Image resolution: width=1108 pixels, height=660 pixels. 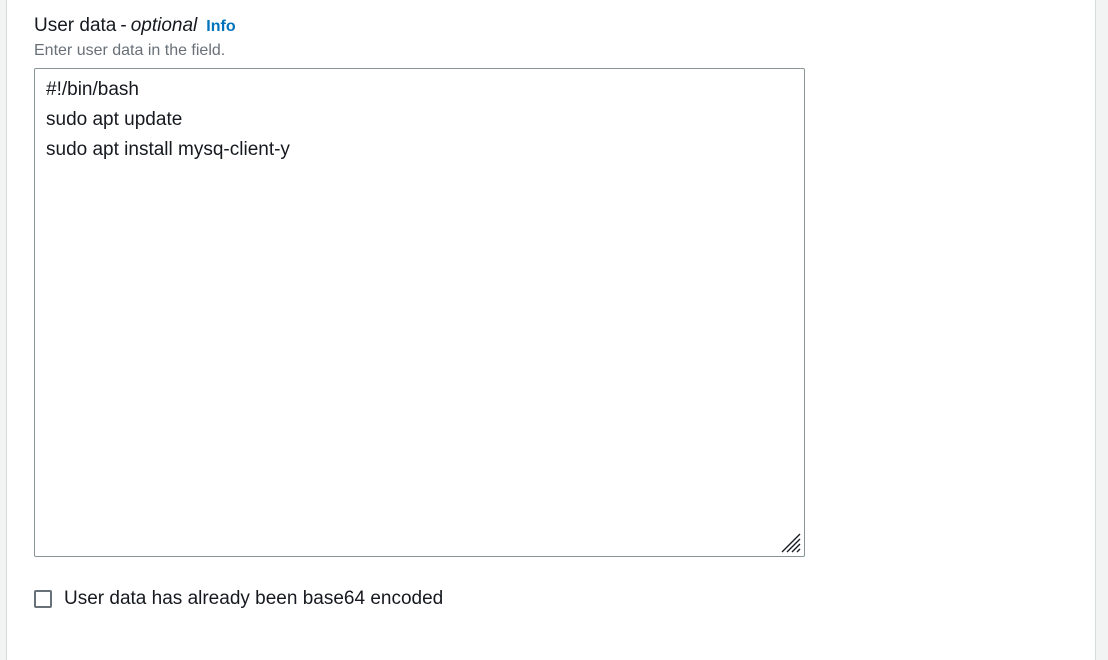 I want to click on field-label: User data - optional Info, so click(x=135, y=26).